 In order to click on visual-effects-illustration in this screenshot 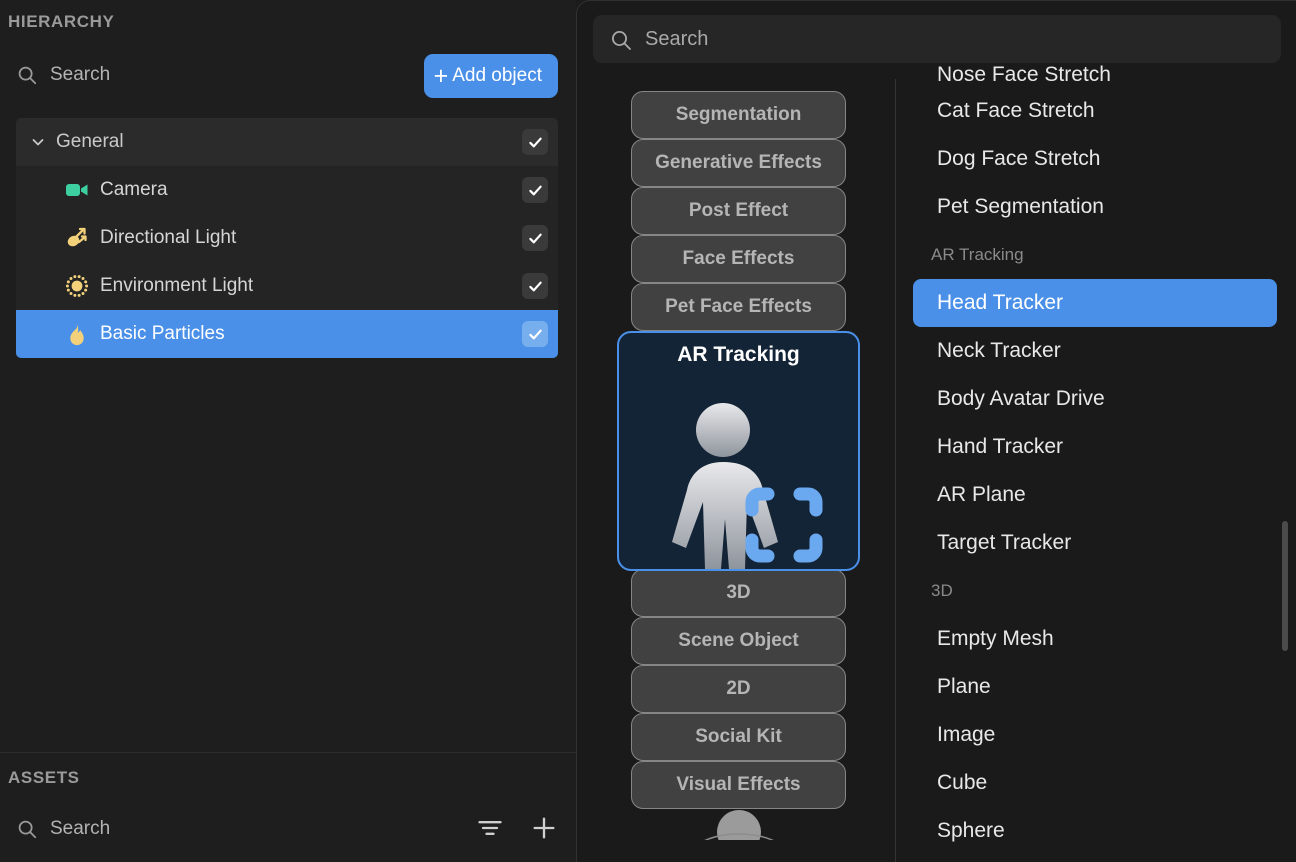, I will do `click(738, 819)`.